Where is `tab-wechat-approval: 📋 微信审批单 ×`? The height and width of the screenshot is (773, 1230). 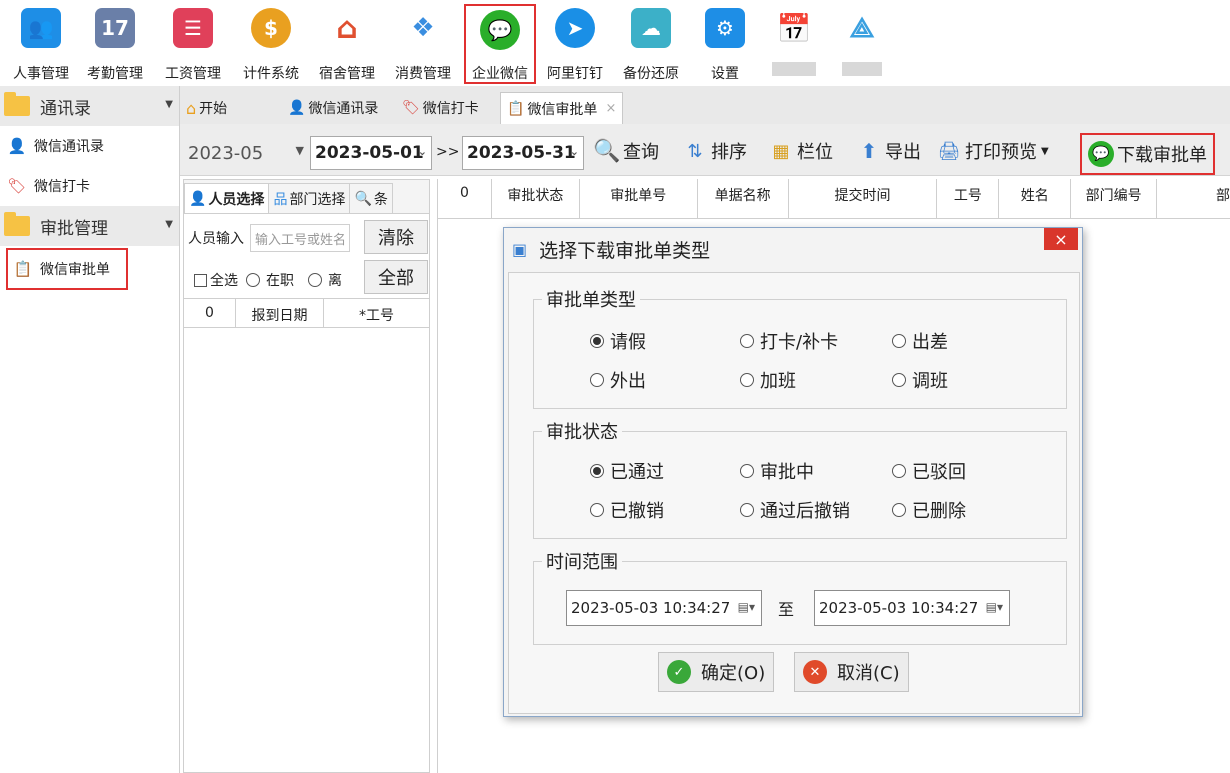
tab-wechat-approval: 📋 微信审批单 × is located at coordinates (562, 108).